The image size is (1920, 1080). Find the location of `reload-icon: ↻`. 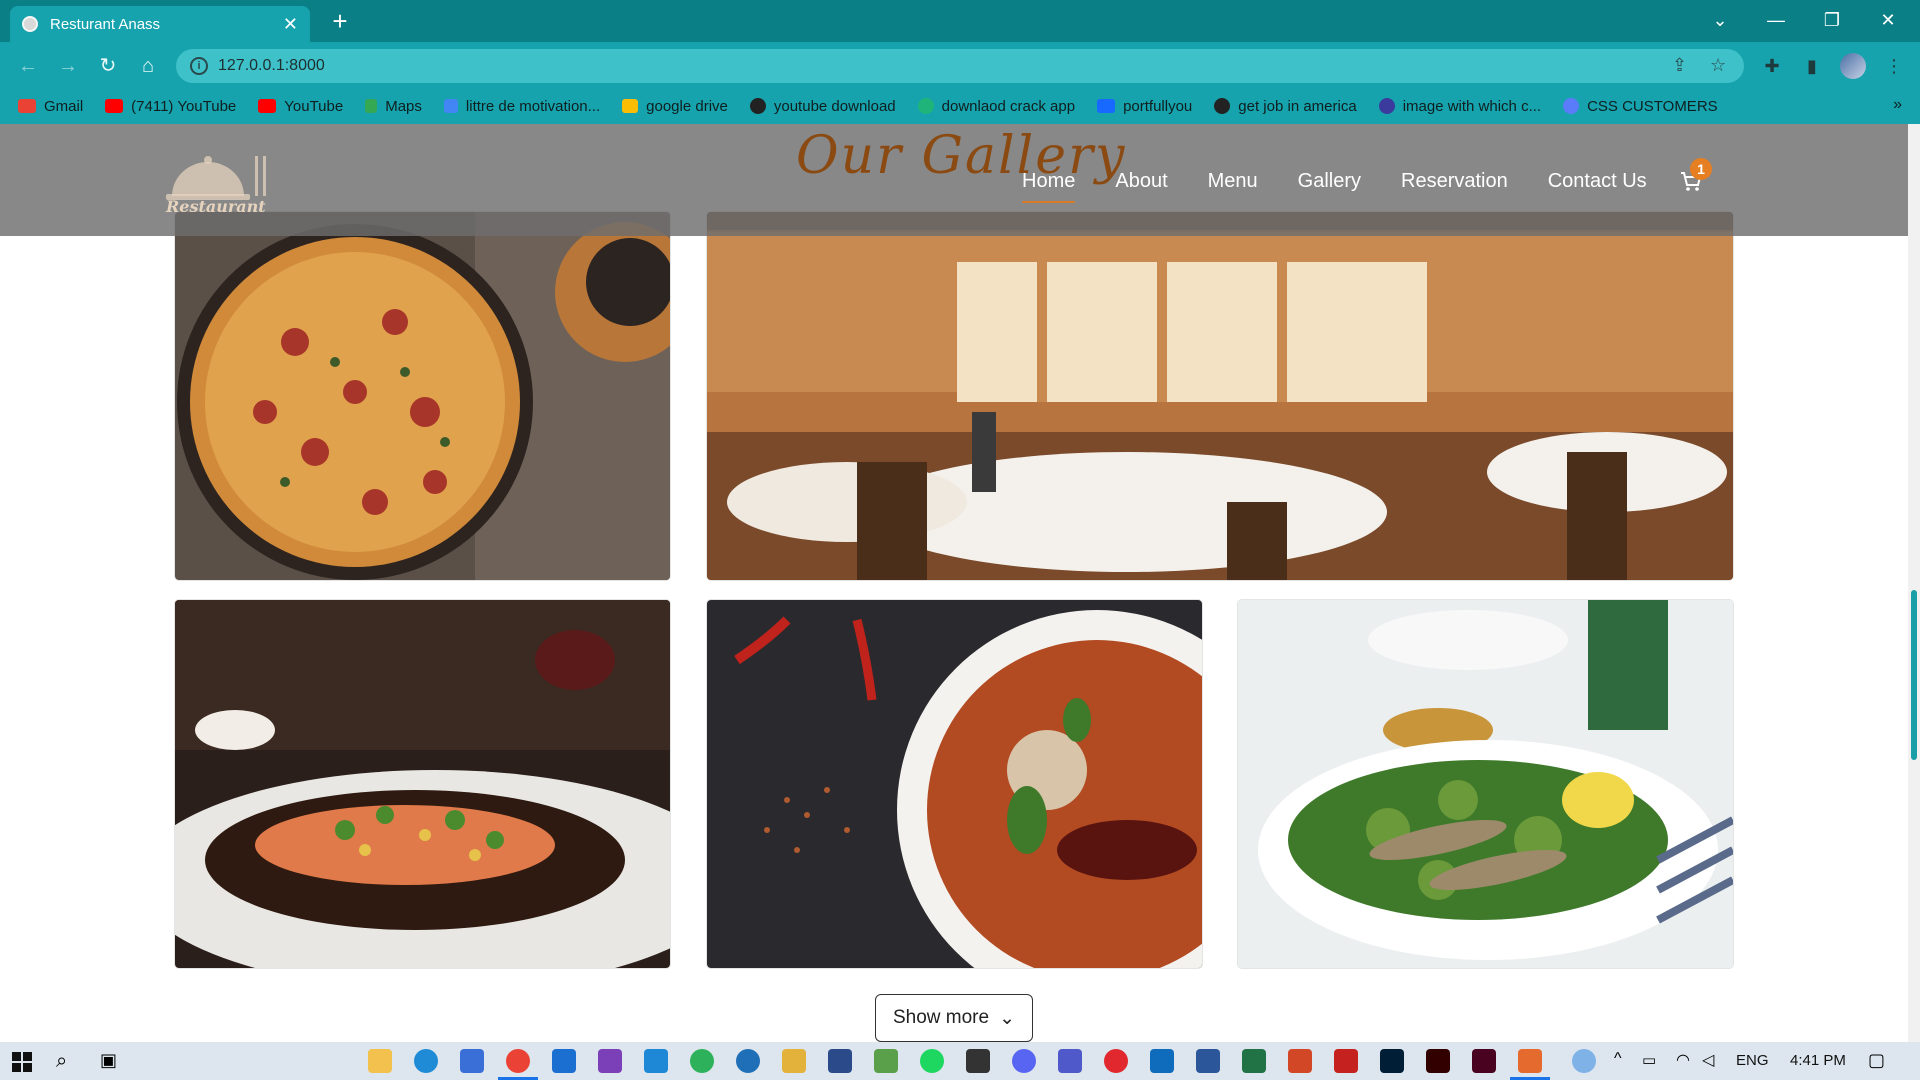

reload-icon: ↻ is located at coordinates (108, 66).